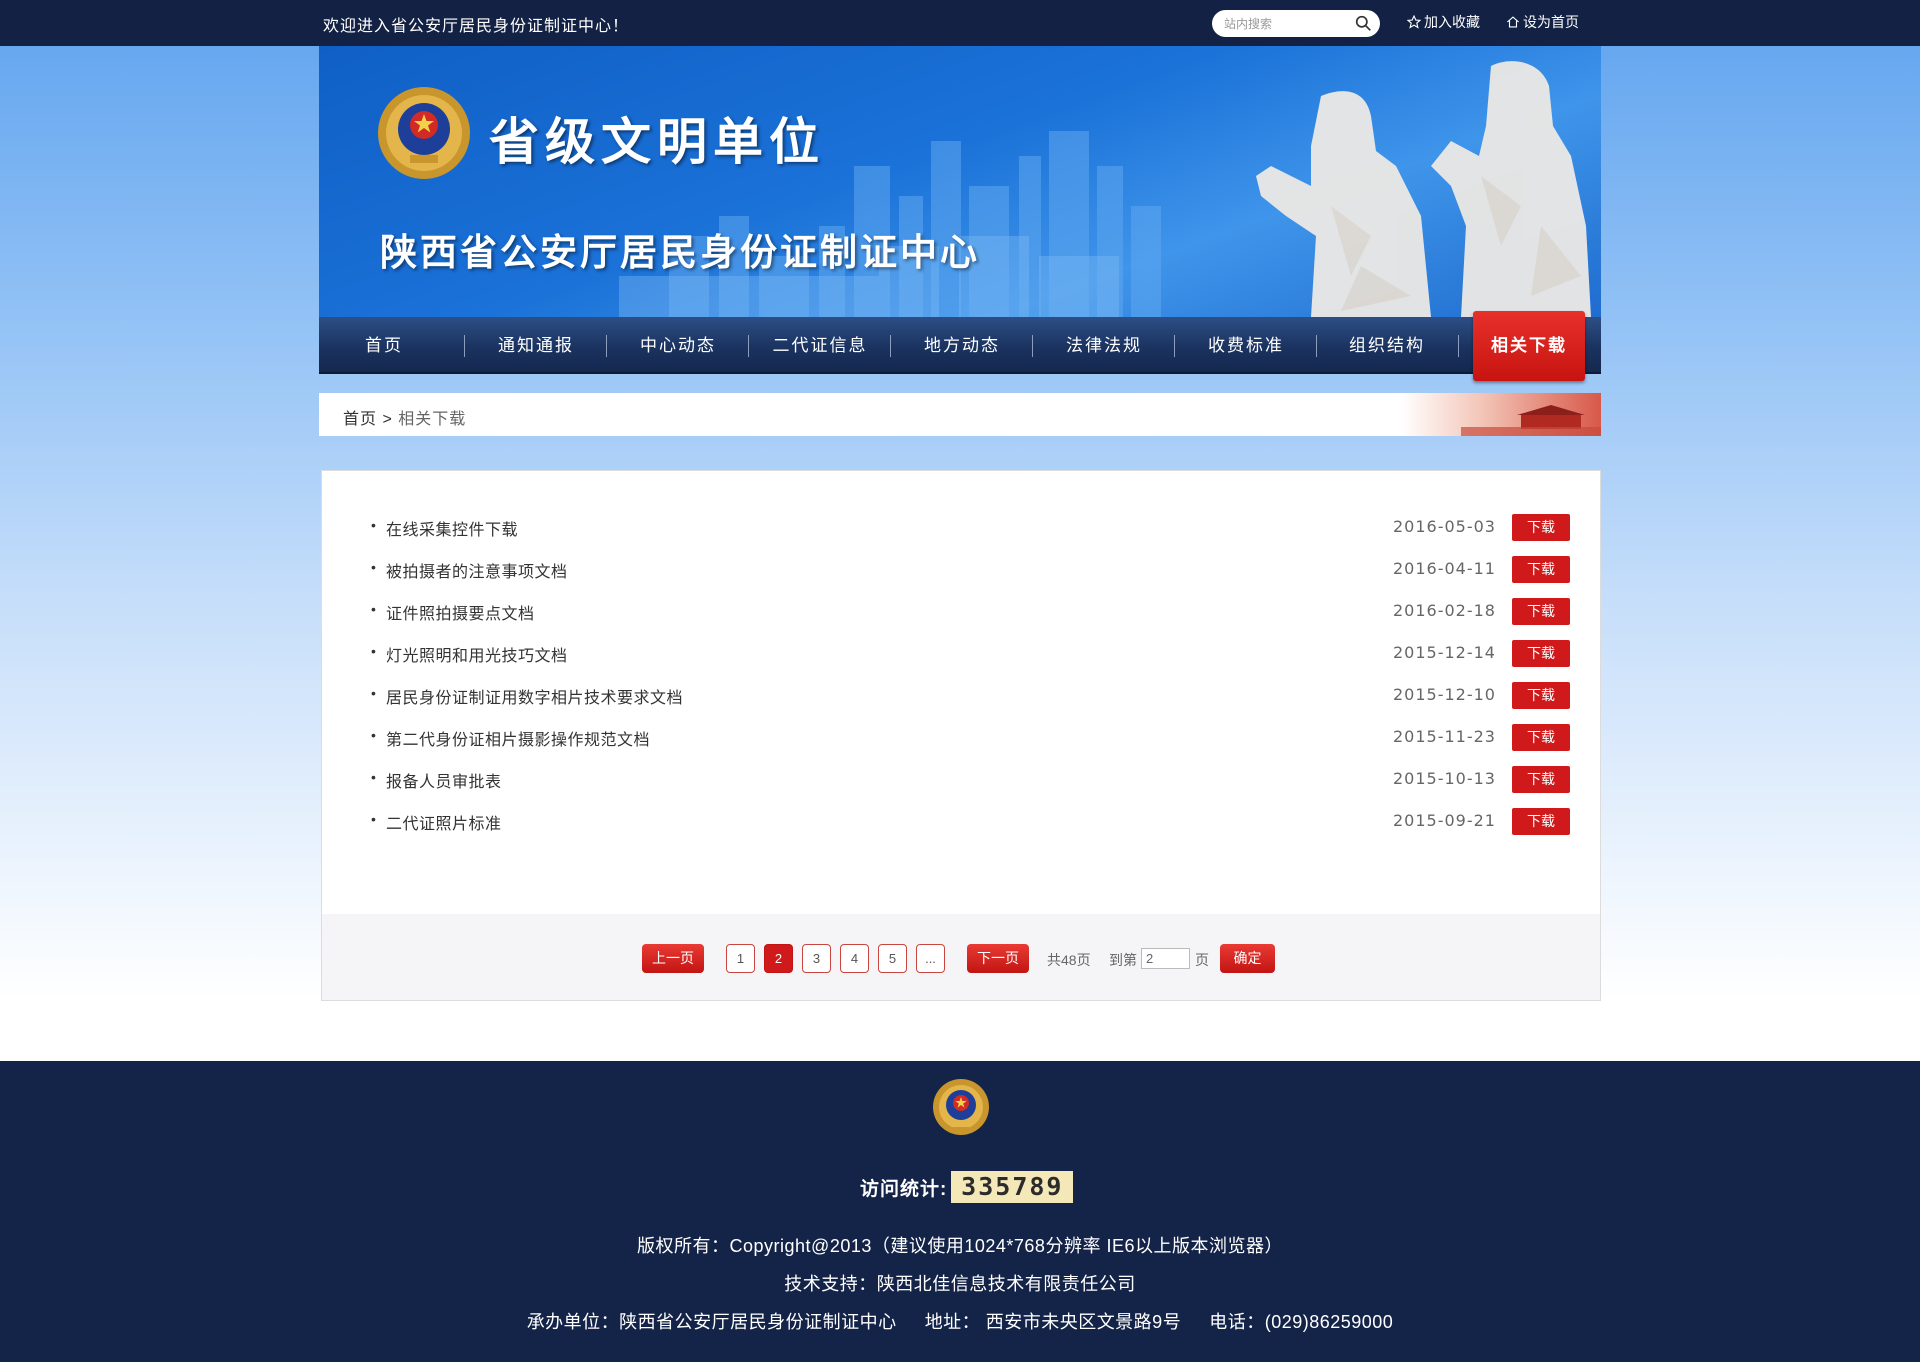 This screenshot has height=1362, width=1920. I want to click on list-item-title: 第二代身份证相片摄影操作规范文档, so click(518, 738).